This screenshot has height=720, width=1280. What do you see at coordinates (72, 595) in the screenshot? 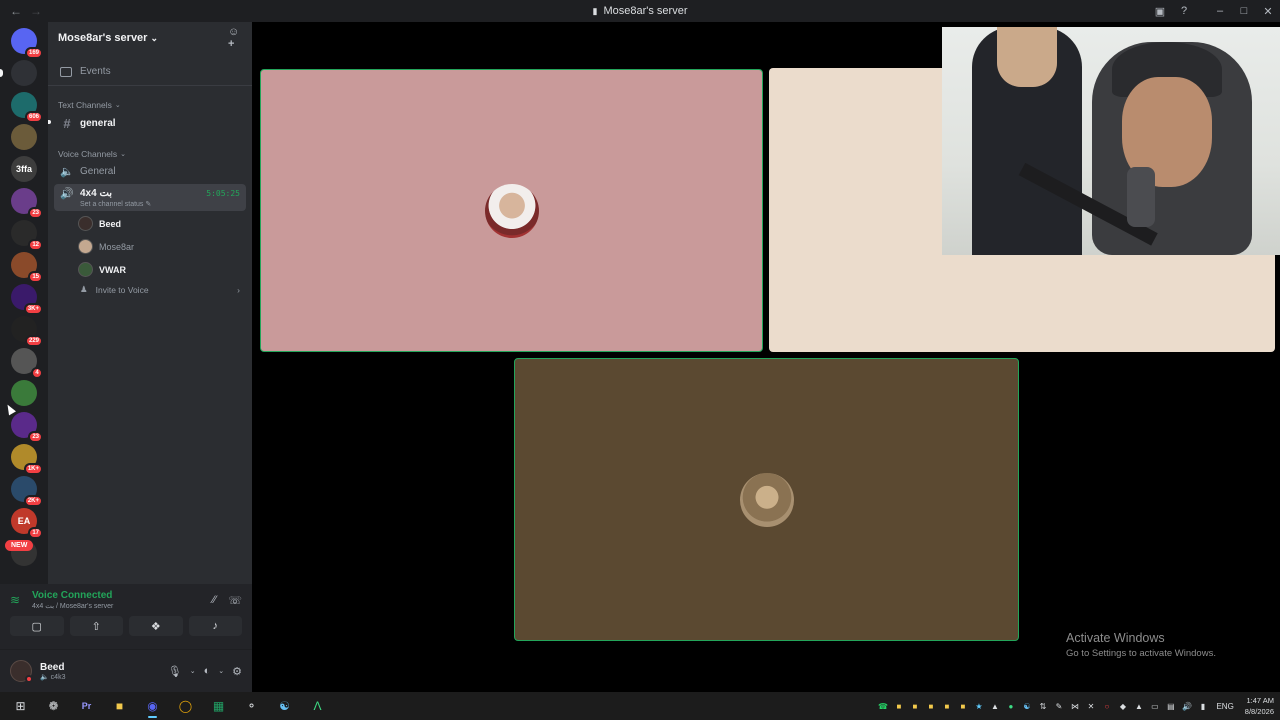
I see `voice-status: Voice Connected` at bounding box center [72, 595].